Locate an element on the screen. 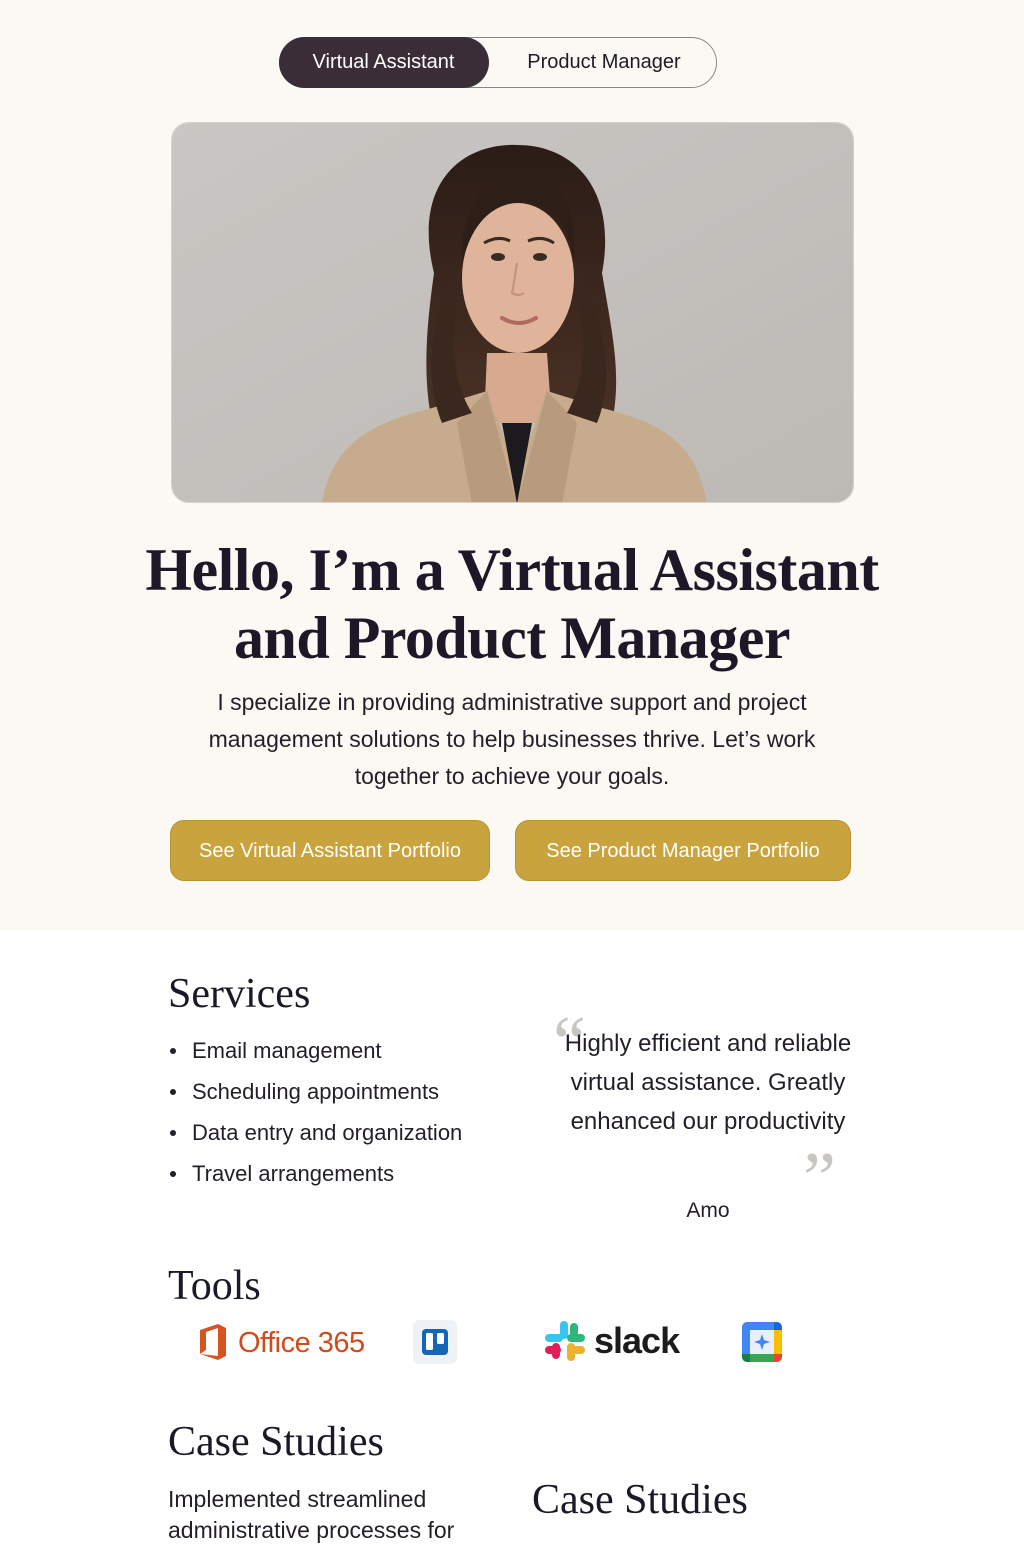 The image size is (1024, 1546). case-studies-heading: Case Studies is located at coordinates (276, 1442).